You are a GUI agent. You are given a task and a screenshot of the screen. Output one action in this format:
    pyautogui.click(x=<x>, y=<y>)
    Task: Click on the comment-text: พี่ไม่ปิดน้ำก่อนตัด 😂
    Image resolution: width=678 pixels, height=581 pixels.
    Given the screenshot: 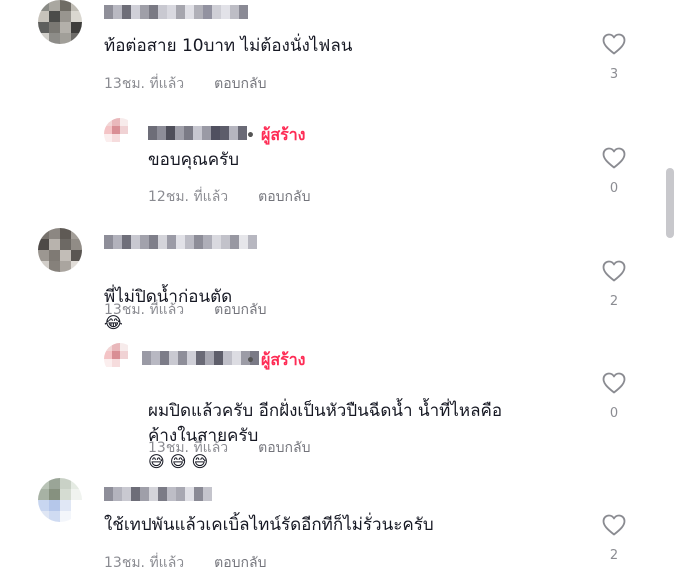 What is the action you would take?
    pyautogui.click(x=168, y=298)
    